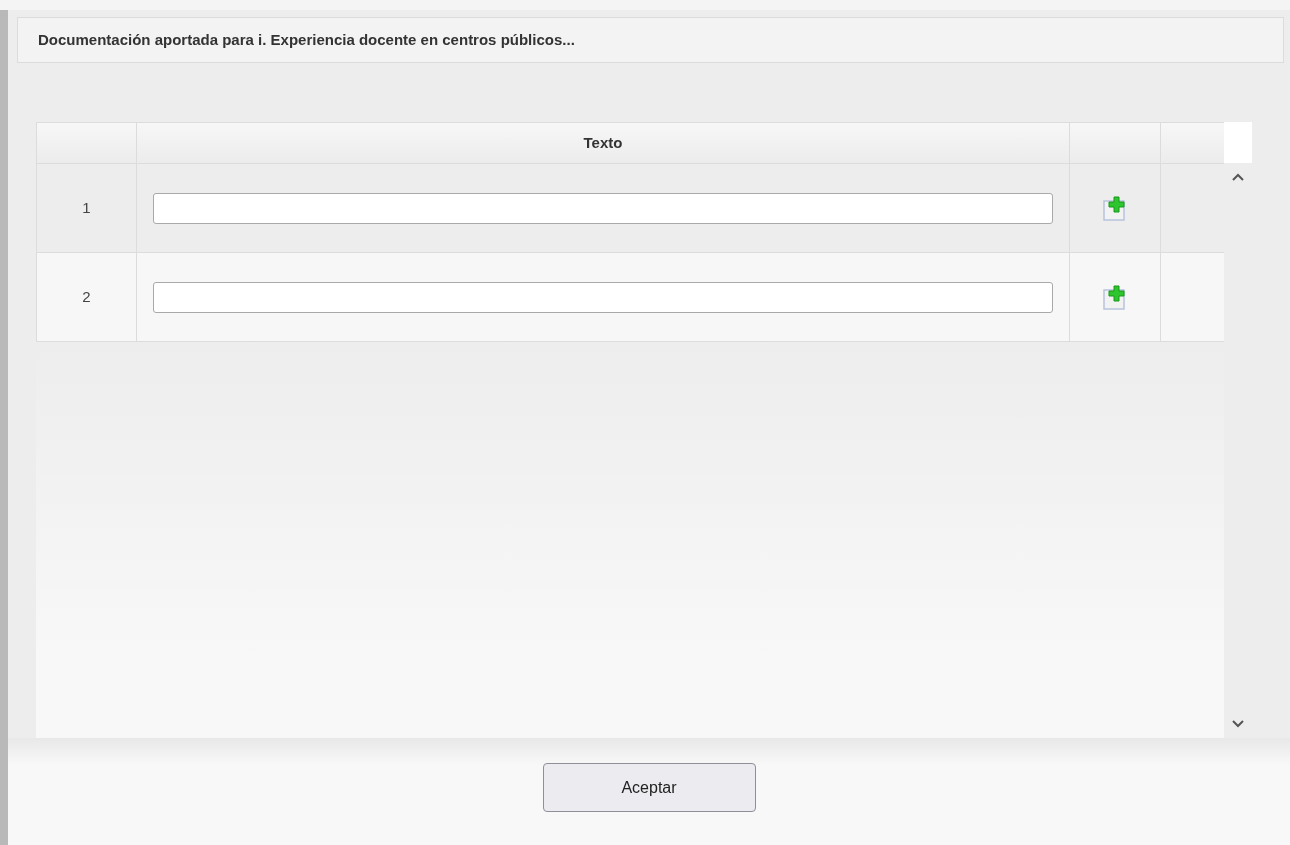  What do you see at coordinates (1238, 724) in the screenshot?
I see `scroll-down-icon` at bounding box center [1238, 724].